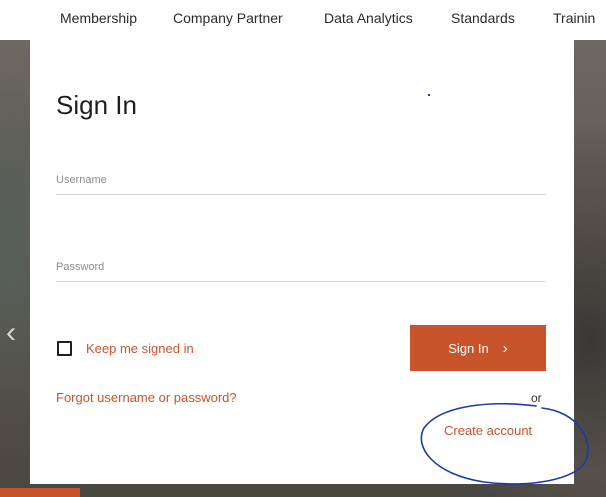 Image resolution: width=606 pixels, height=497 pixels. I want to click on username-field-wrapper, so click(301, 177).